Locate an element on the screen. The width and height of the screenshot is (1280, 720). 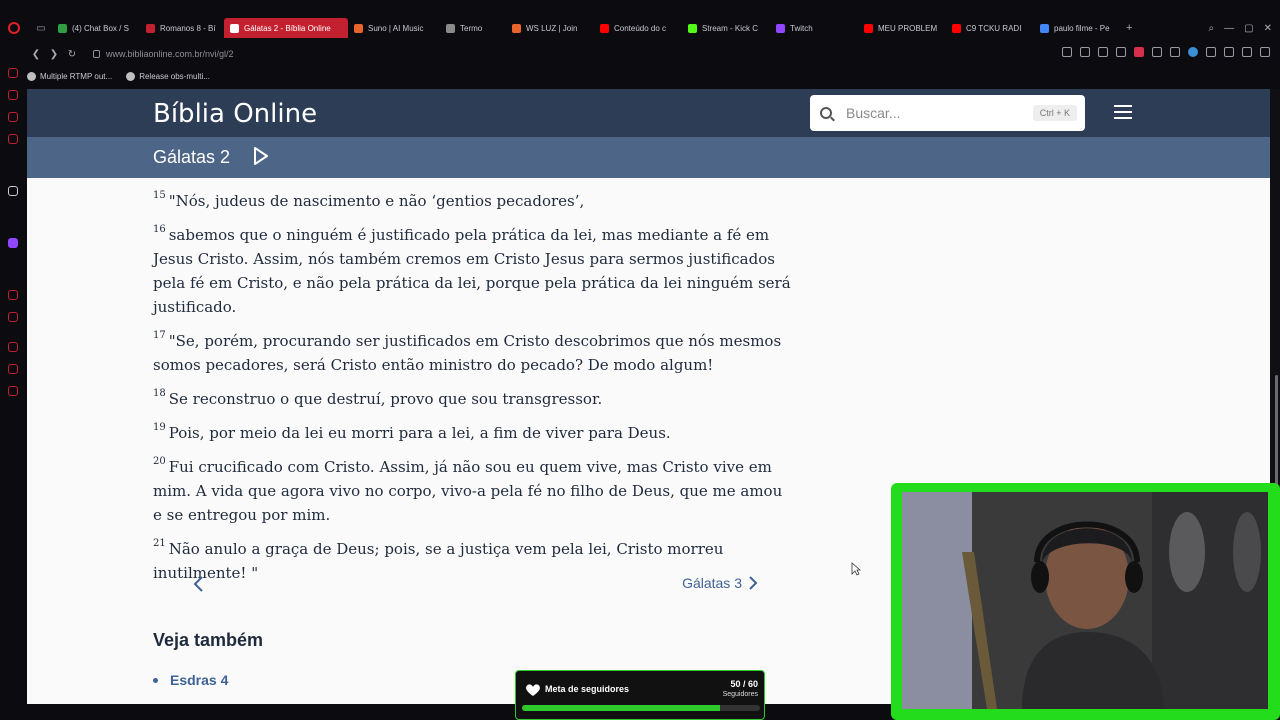
easy-setup-icon is located at coordinates (1265, 52).